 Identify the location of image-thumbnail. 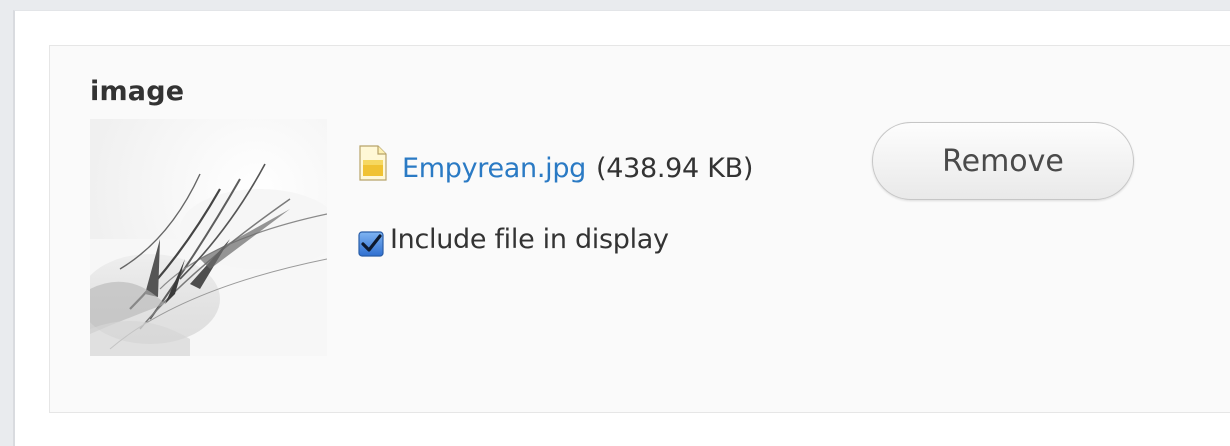
(208, 237).